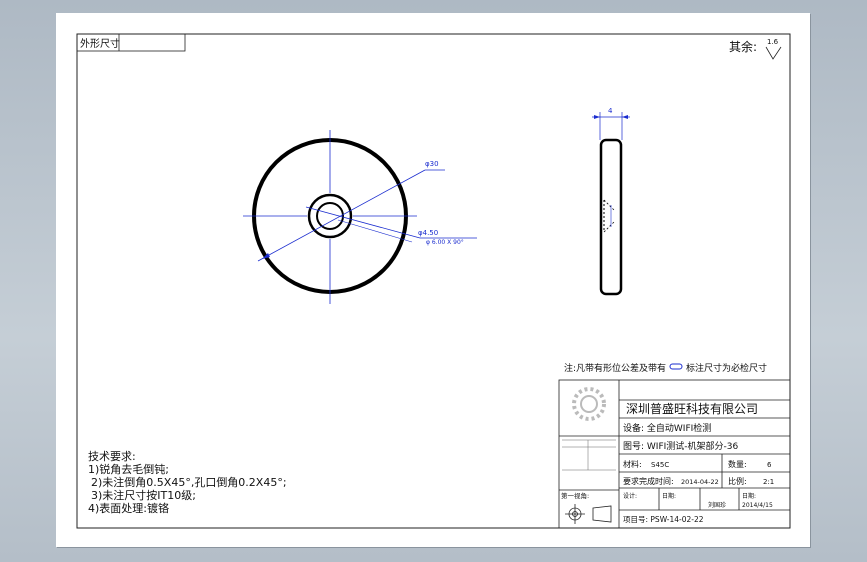  I want to click on equipment: 设备: 全自动WIFI检测, so click(667, 428).